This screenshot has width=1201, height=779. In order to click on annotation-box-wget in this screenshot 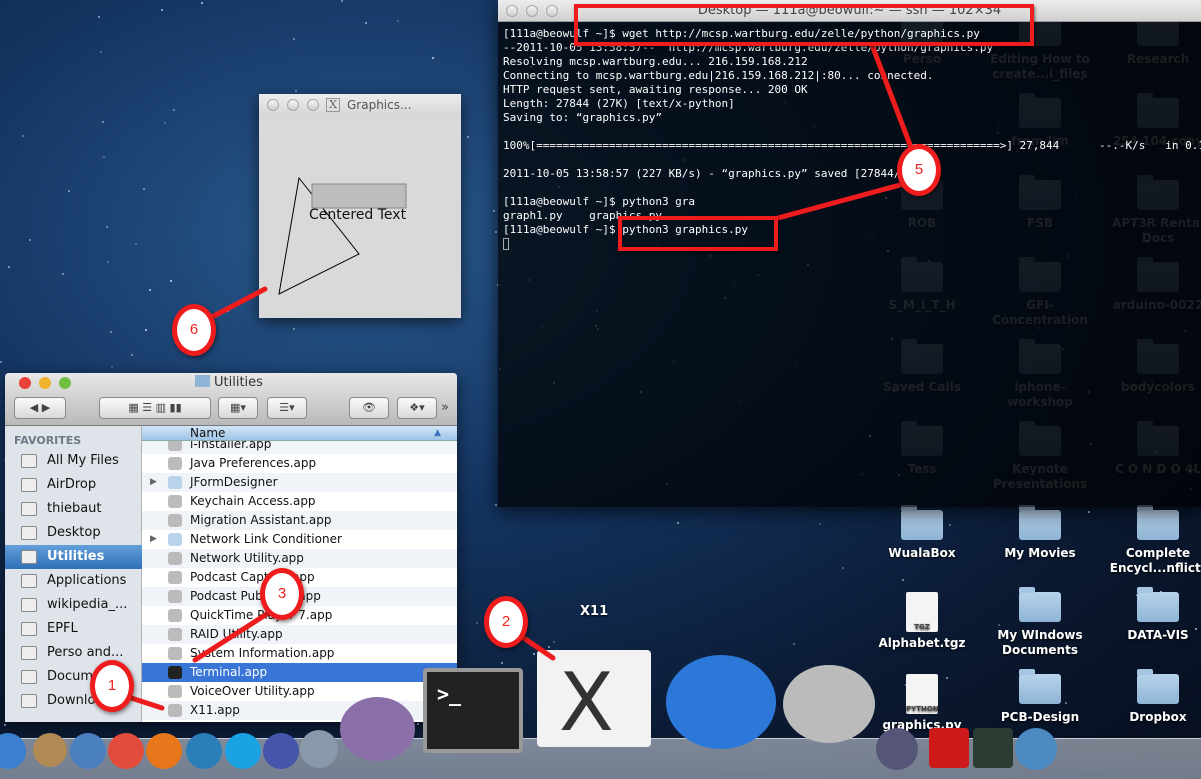, I will do `click(804, 25)`.